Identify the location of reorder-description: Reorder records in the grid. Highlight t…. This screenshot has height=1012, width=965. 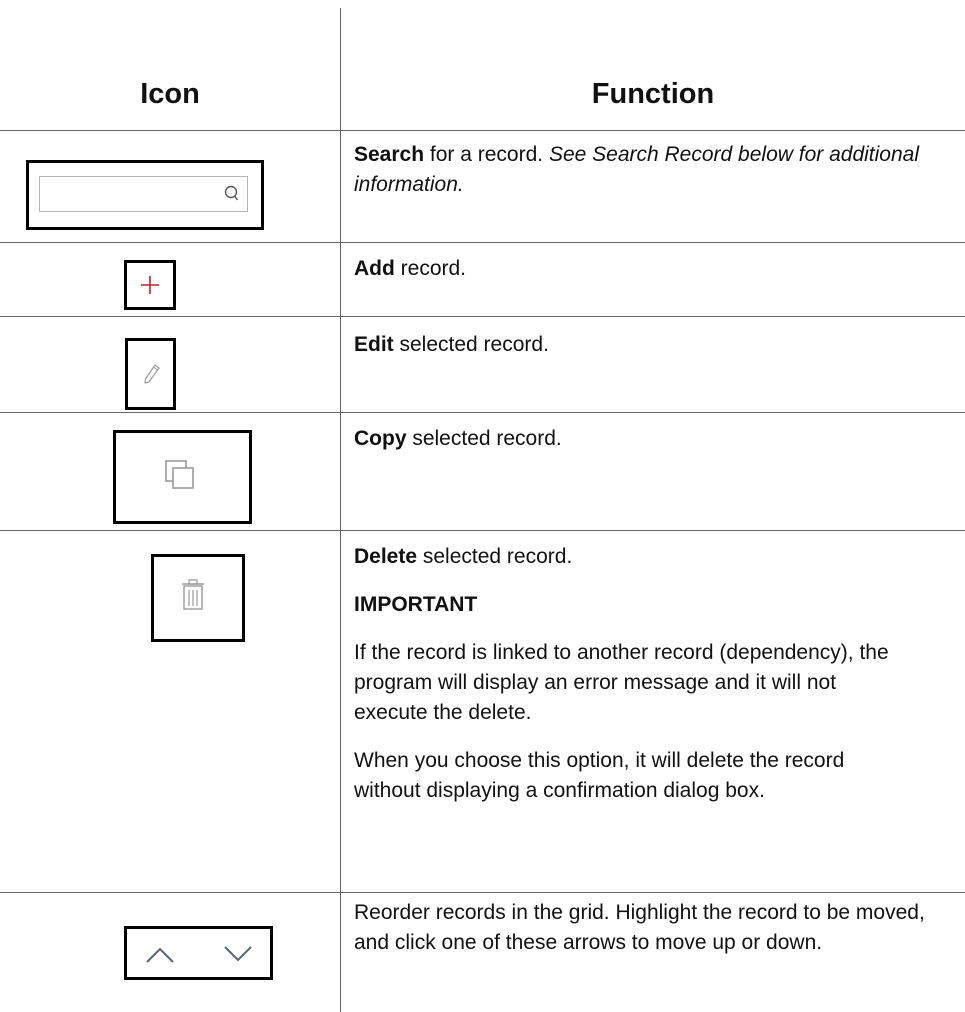
(639, 927).